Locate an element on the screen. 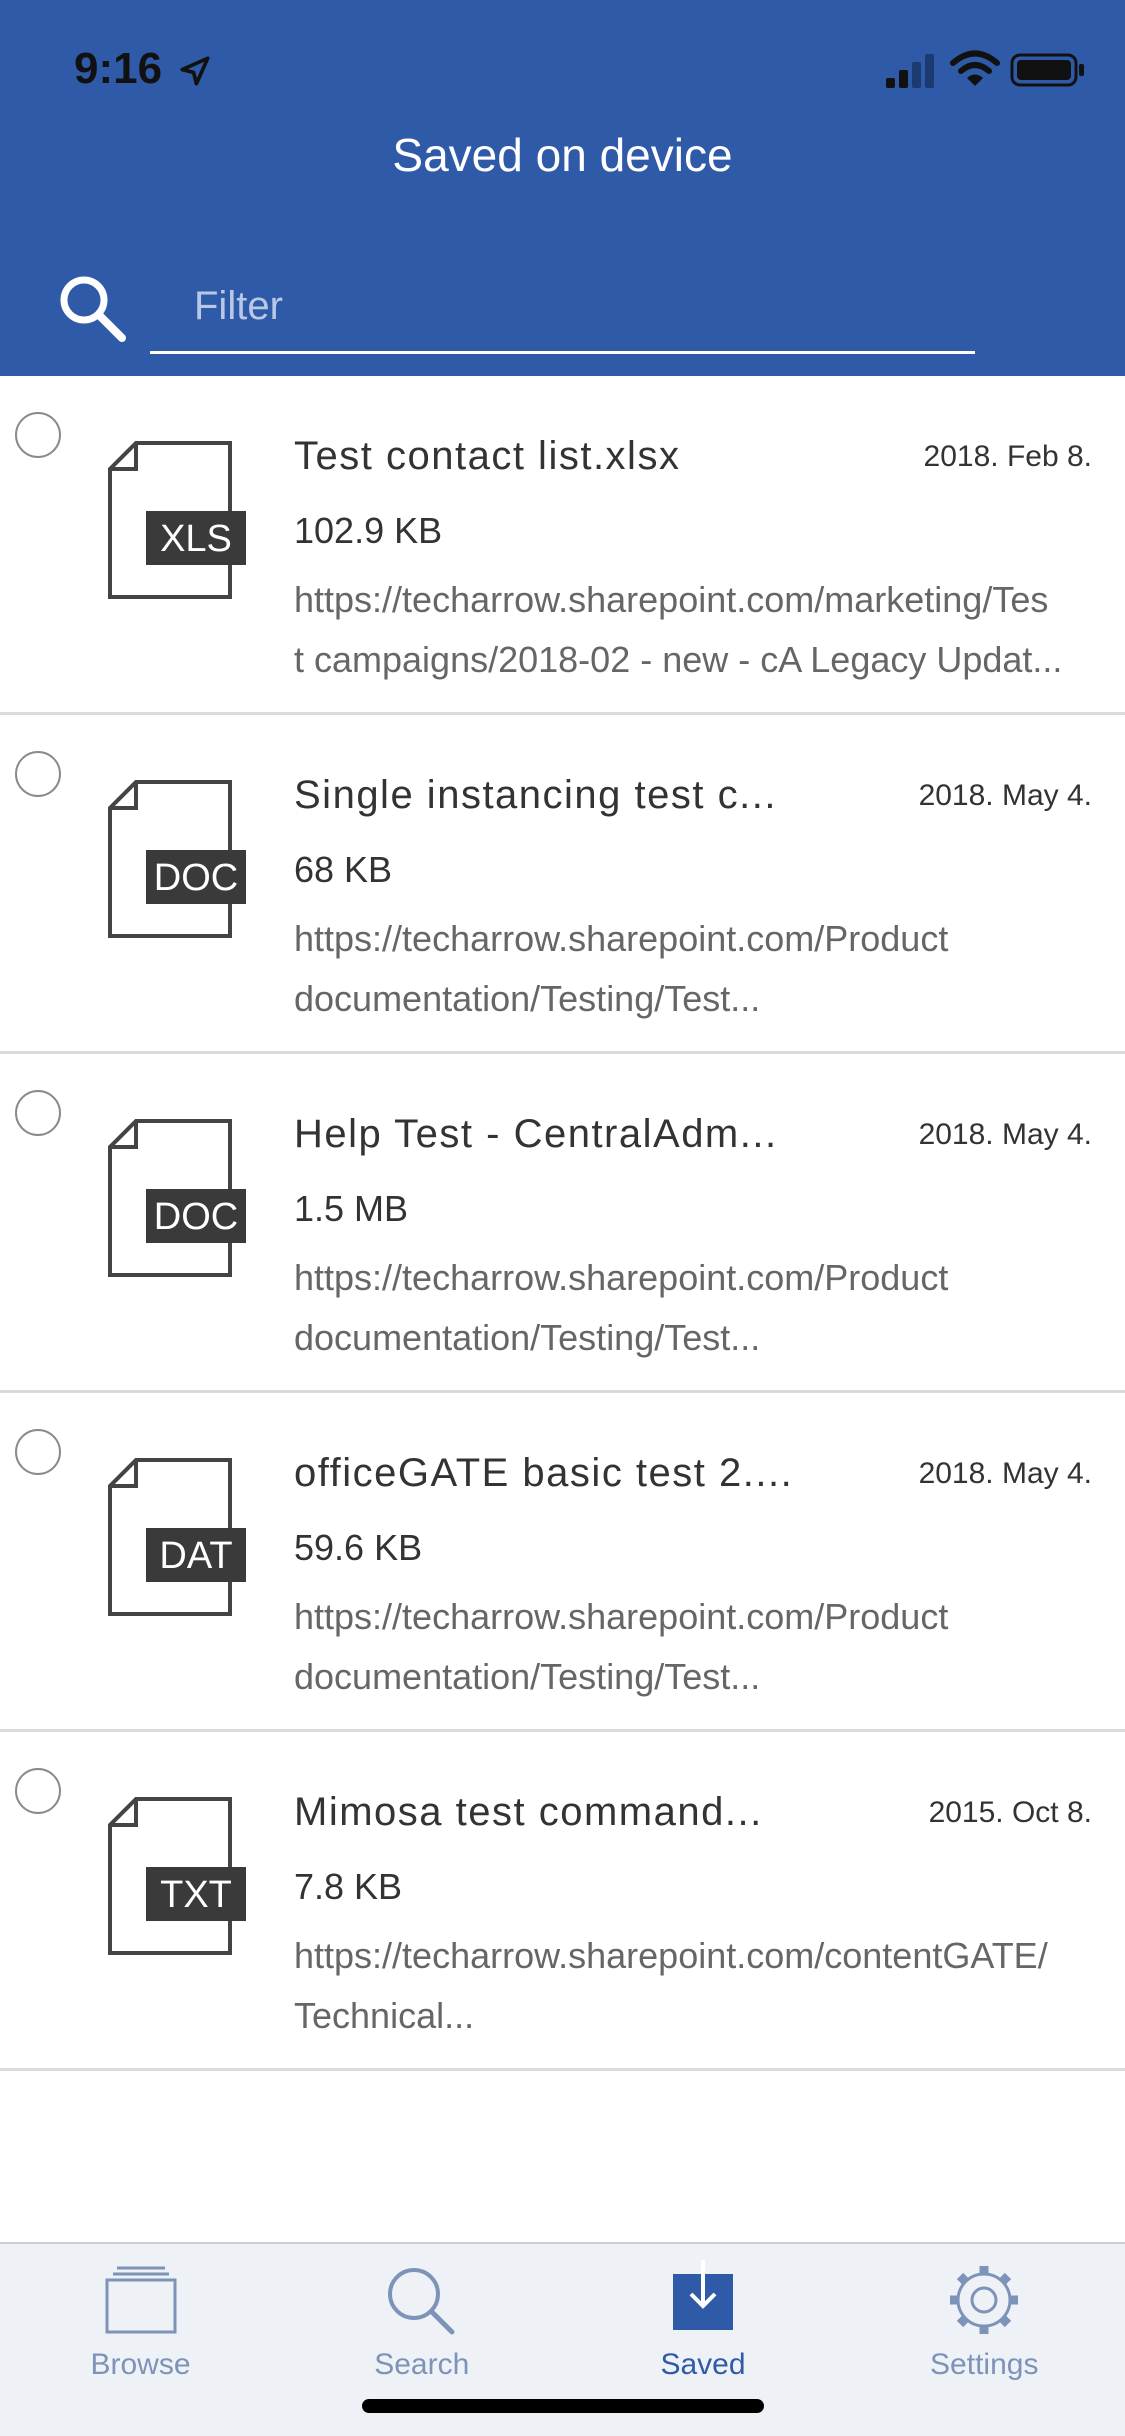 The height and width of the screenshot is (2436, 1125). file-type-icon: TXT is located at coordinates (177, 1876).